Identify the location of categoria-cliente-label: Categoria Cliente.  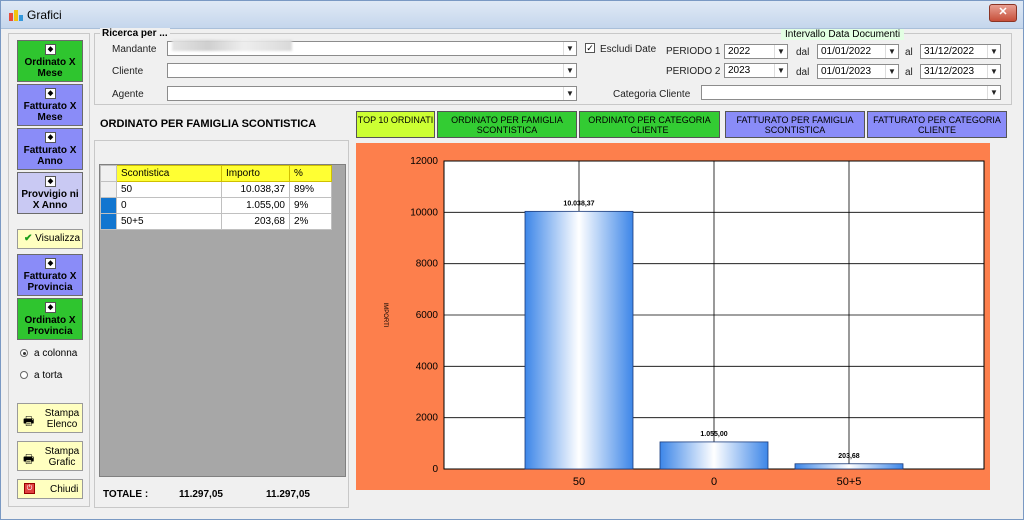
(652, 94).